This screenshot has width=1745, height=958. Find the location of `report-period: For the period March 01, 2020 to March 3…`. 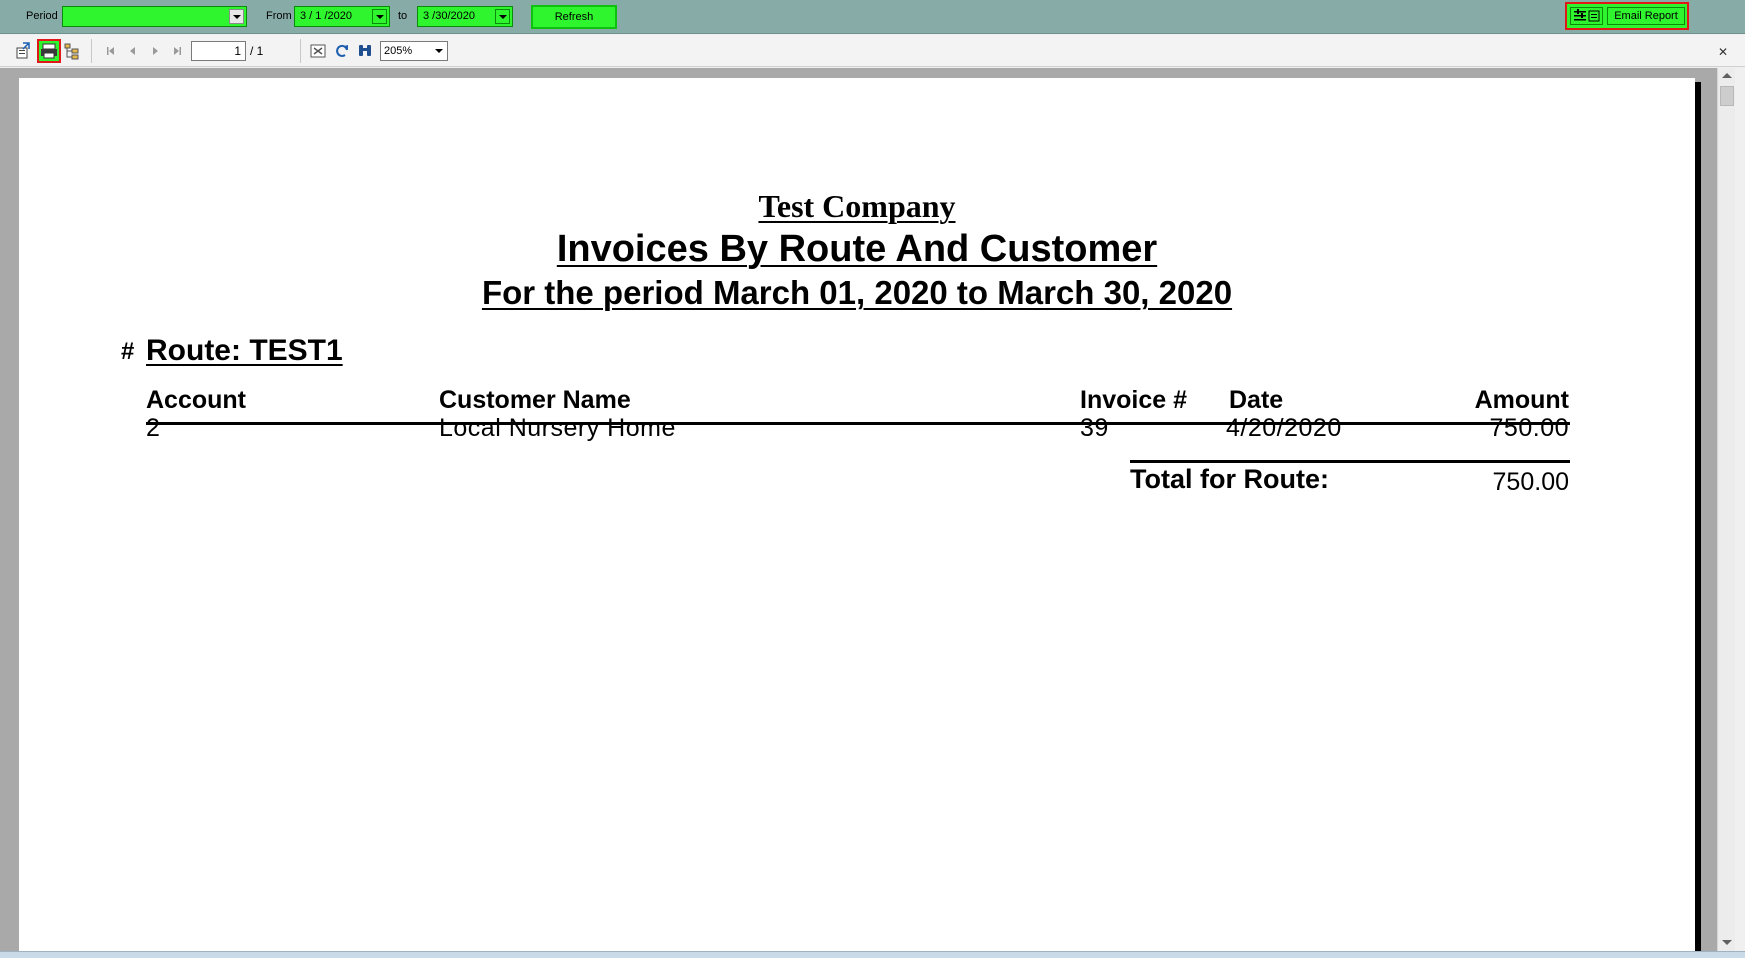

report-period: For the period March 01, 2020 to March 3… is located at coordinates (857, 292).